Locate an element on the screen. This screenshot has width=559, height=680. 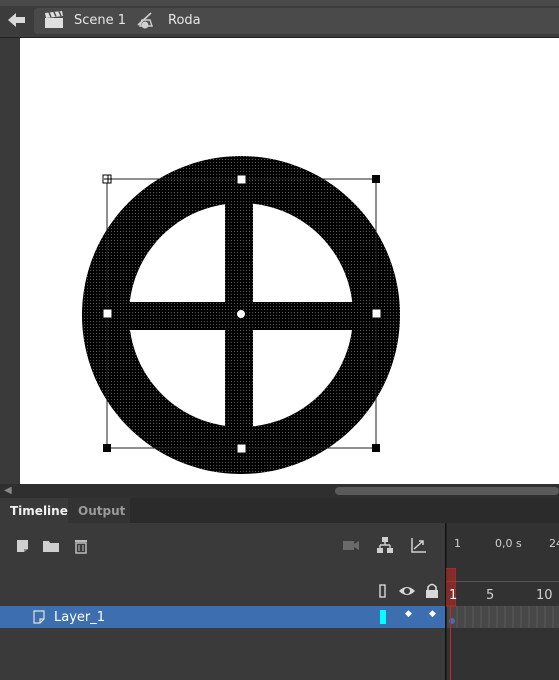
tab-timeline: Timeline is located at coordinates (39, 510).